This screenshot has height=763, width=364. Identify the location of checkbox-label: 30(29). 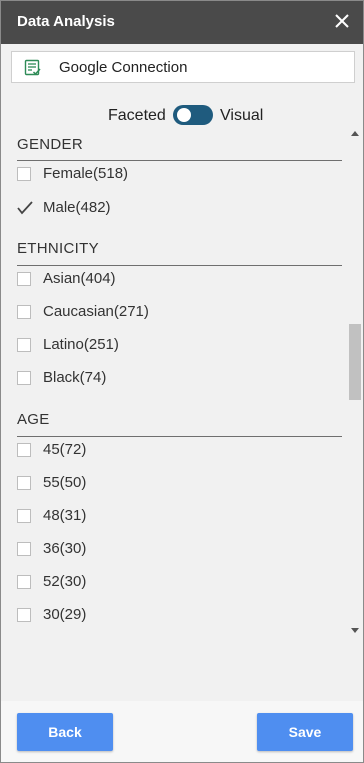
(65, 614).